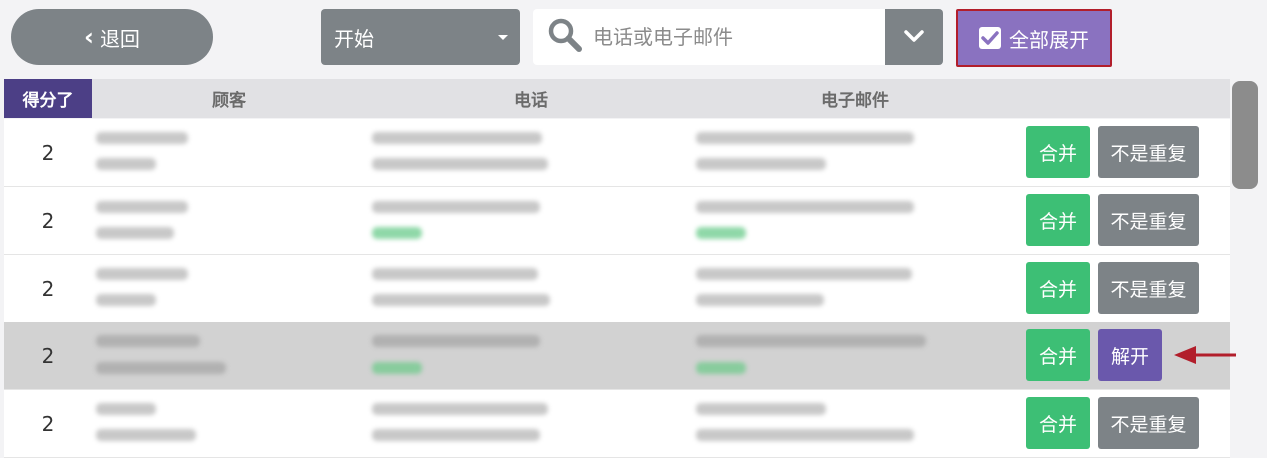 Image resolution: width=1267 pixels, height=458 pixels. Describe the element at coordinates (1205, 355) in the screenshot. I see `annotation-arrow-icon` at that location.